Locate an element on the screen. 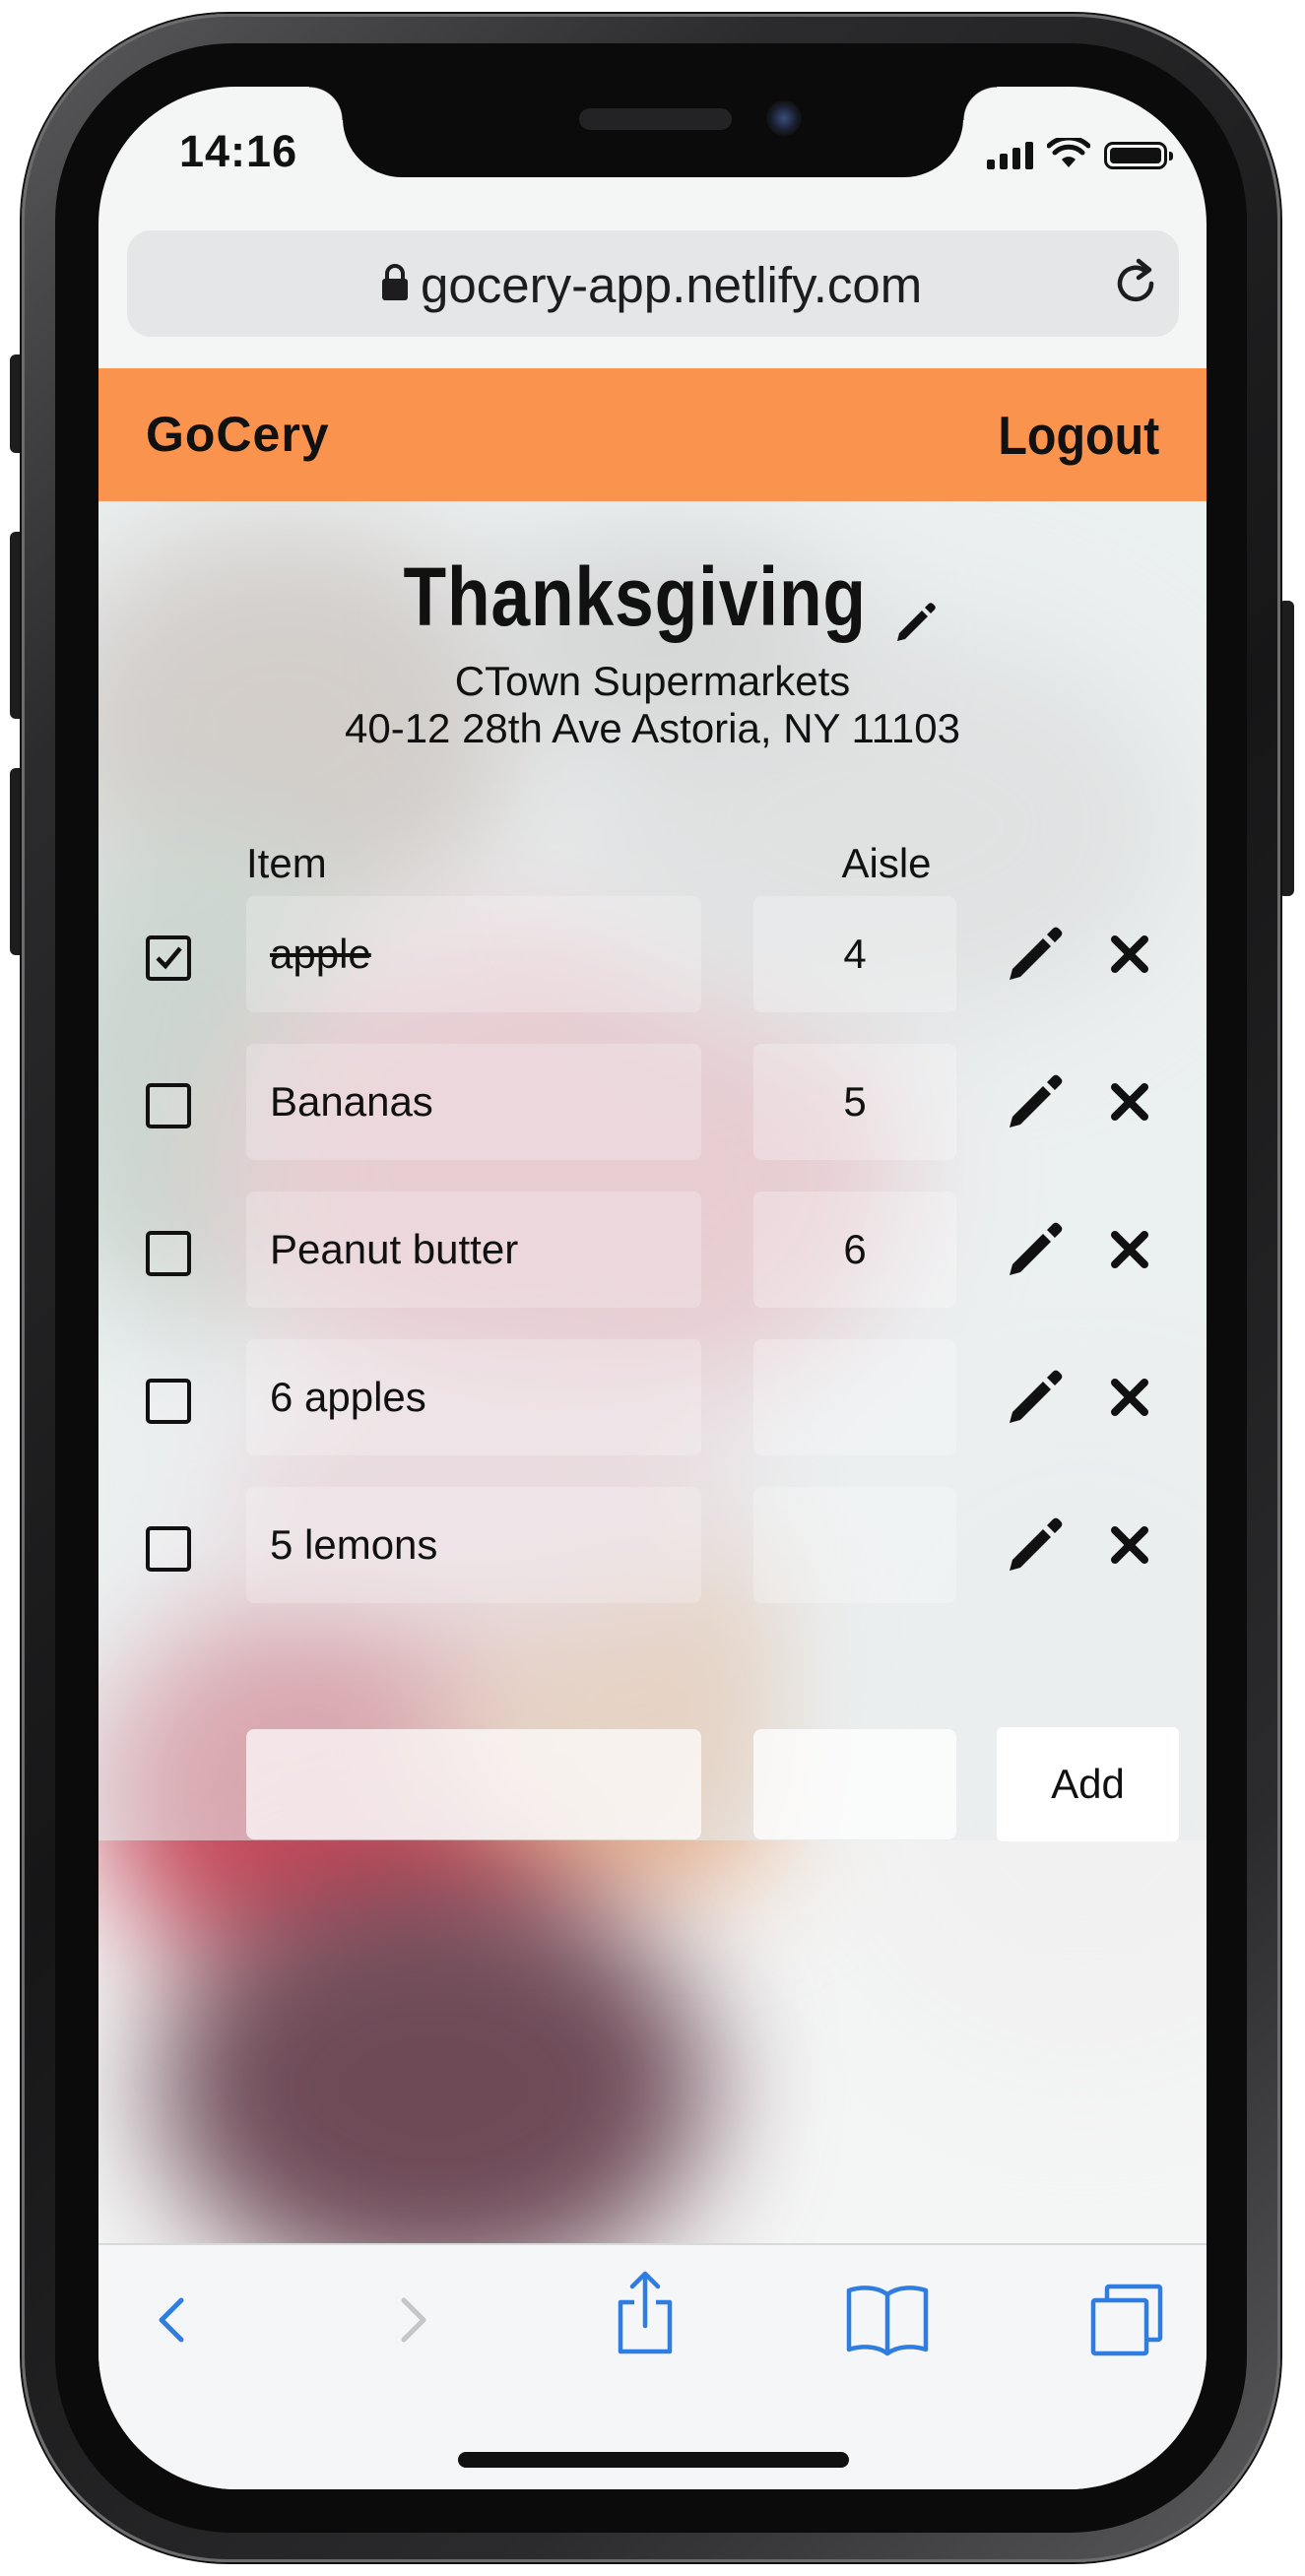  address-bar: gocery-app.netlify.com is located at coordinates (653, 283).